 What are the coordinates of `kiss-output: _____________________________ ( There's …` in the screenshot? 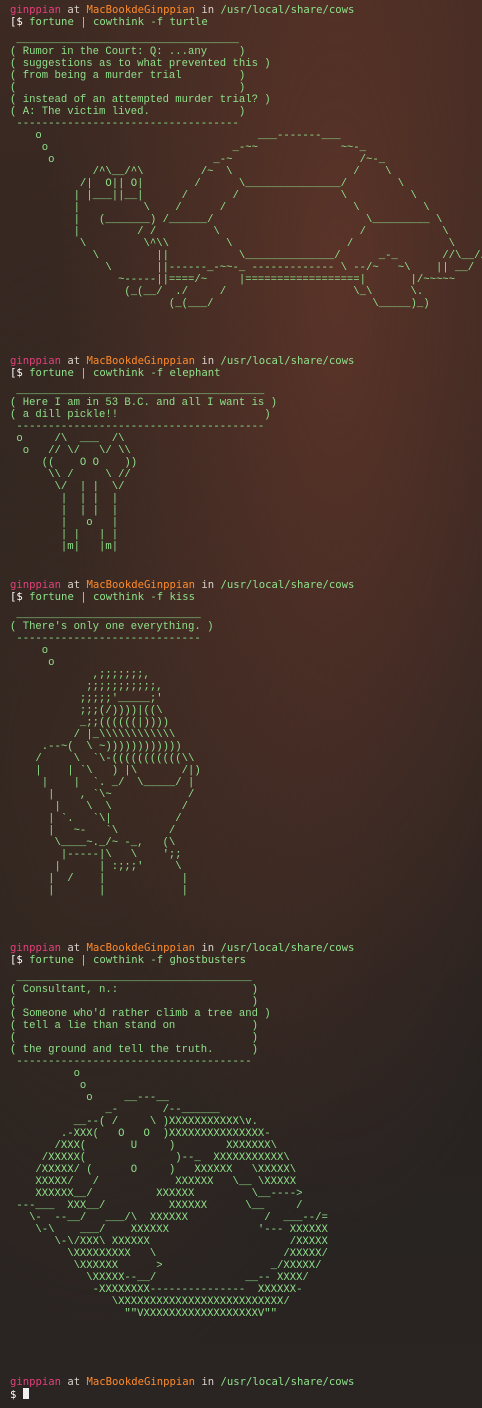 It's located at (112, 753).